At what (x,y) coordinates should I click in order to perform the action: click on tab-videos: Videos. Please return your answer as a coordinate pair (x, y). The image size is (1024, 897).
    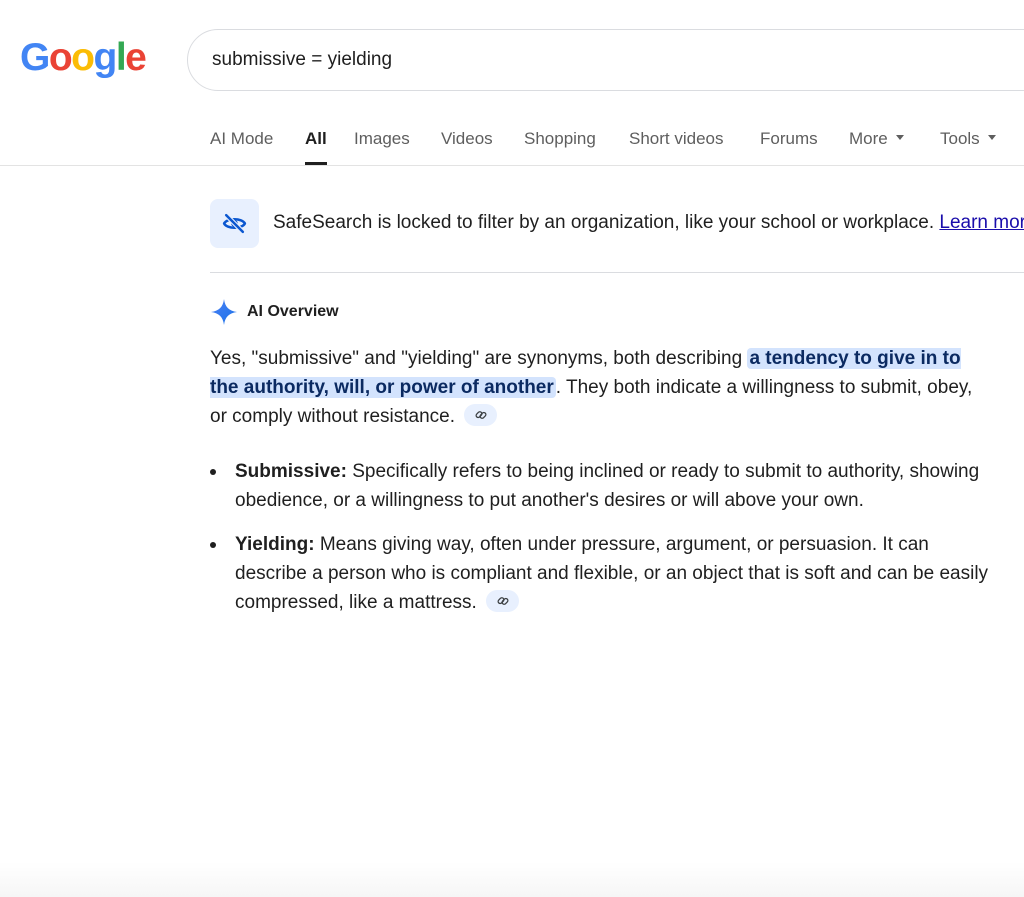
    Looking at the image, I should click on (467, 147).